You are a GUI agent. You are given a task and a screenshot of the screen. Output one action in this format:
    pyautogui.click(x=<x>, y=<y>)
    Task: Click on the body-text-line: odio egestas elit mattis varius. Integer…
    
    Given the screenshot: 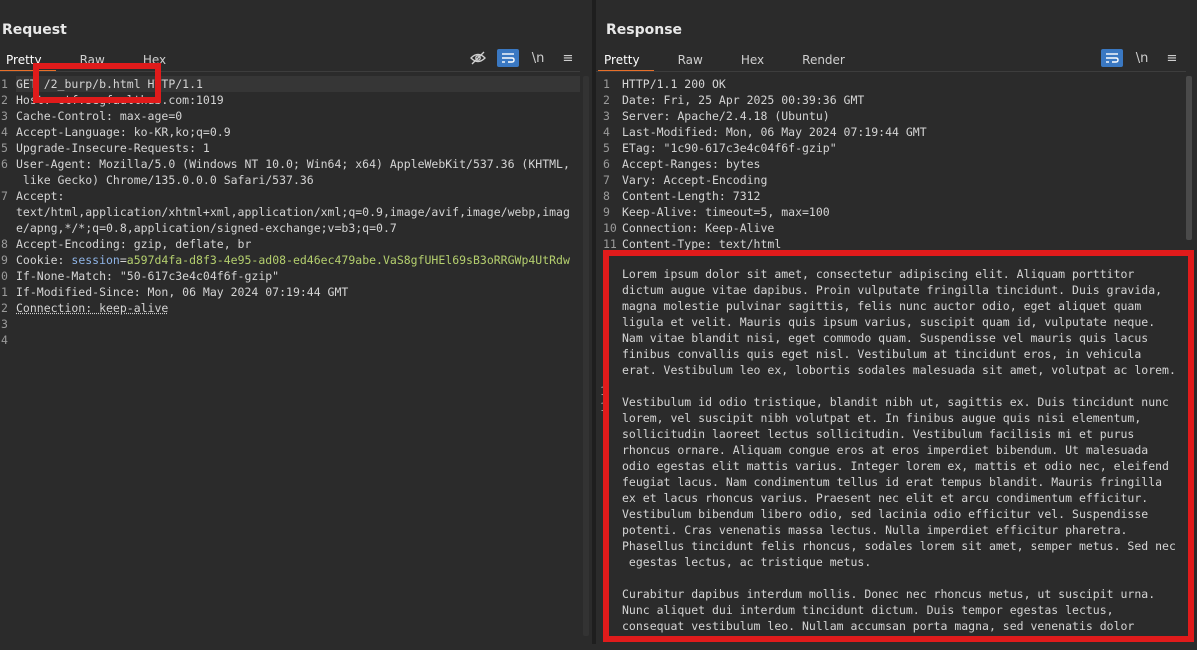 What is the action you would take?
    pyautogui.click(x=895, y=466)
    